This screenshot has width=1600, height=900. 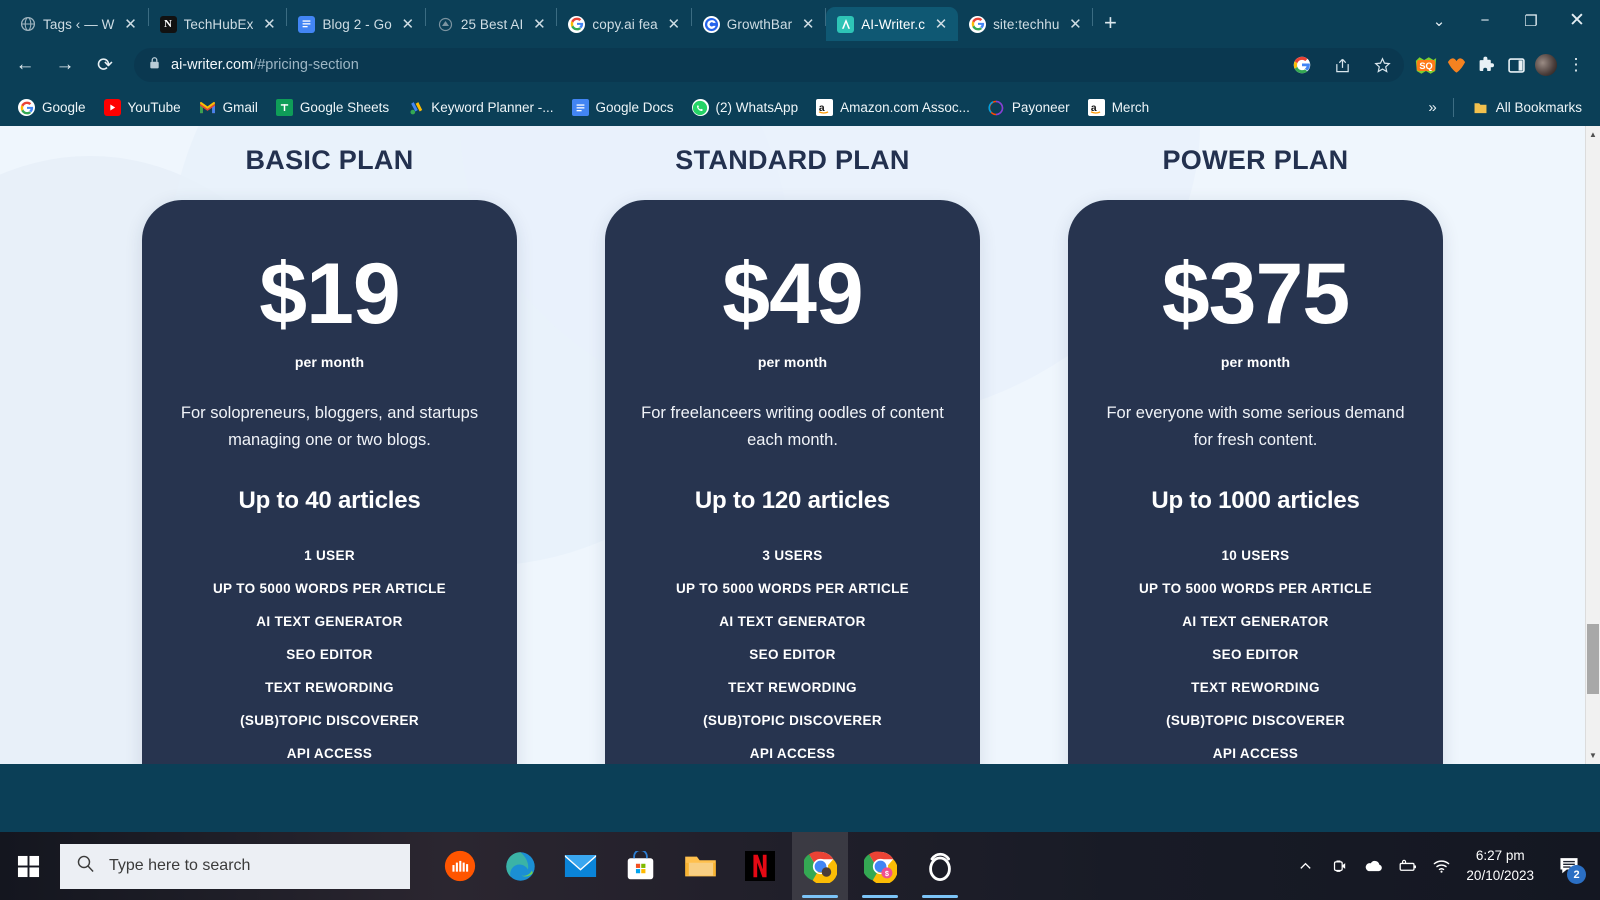 What do you see at coordinates (1432, 107) in the screenshot?
I see `bookmarks-overflow-icon: »` at bounding box center [1432, 107].